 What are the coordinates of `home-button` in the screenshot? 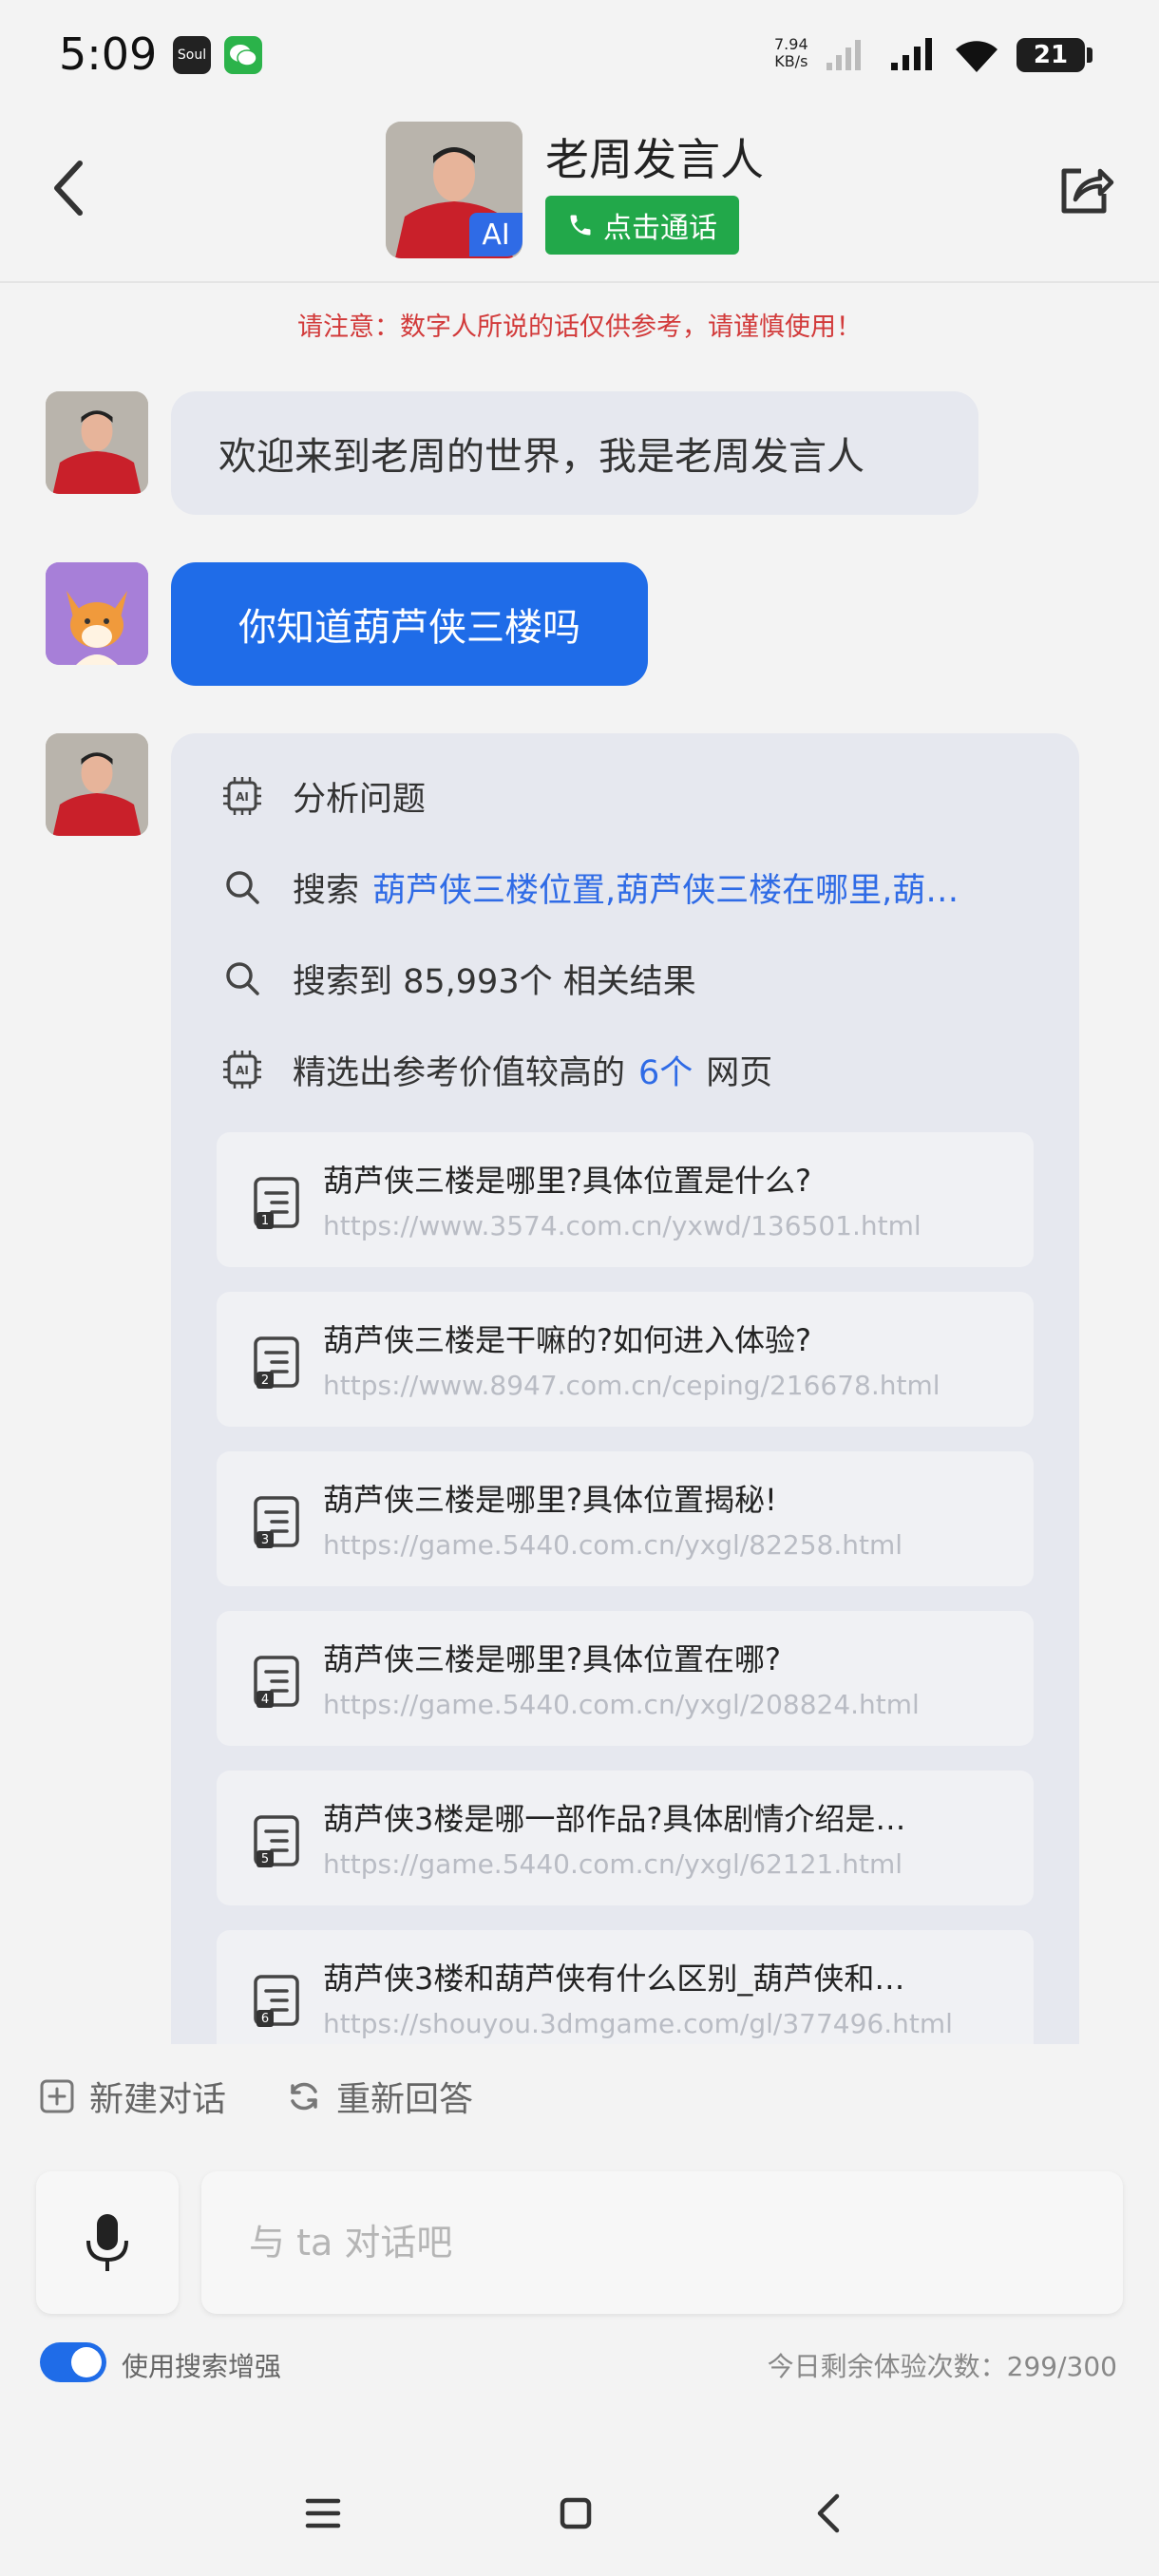 It's located at (575, 2513).